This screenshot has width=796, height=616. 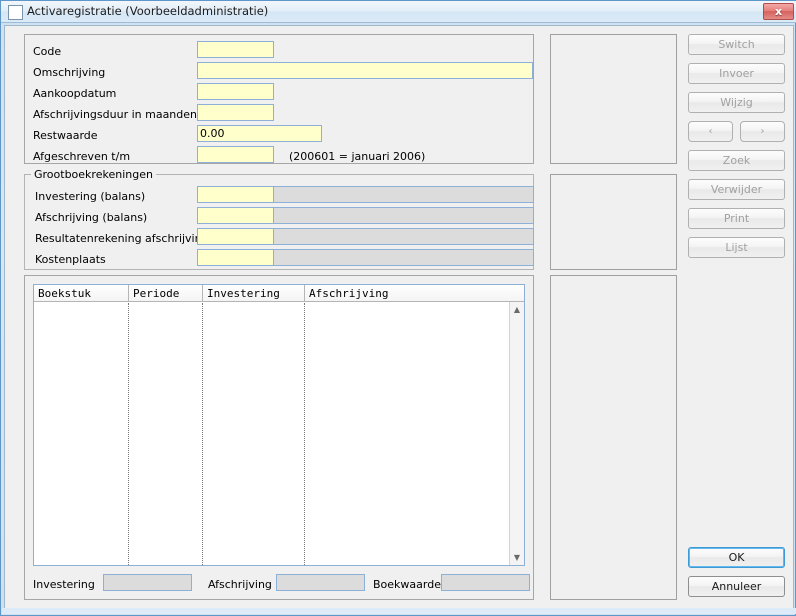 What do you see at coordinates (516, 433) in the screenshot?
I see `grid-vertical-scrollbar: ▲ ▼` at bounding box center [516, 433].